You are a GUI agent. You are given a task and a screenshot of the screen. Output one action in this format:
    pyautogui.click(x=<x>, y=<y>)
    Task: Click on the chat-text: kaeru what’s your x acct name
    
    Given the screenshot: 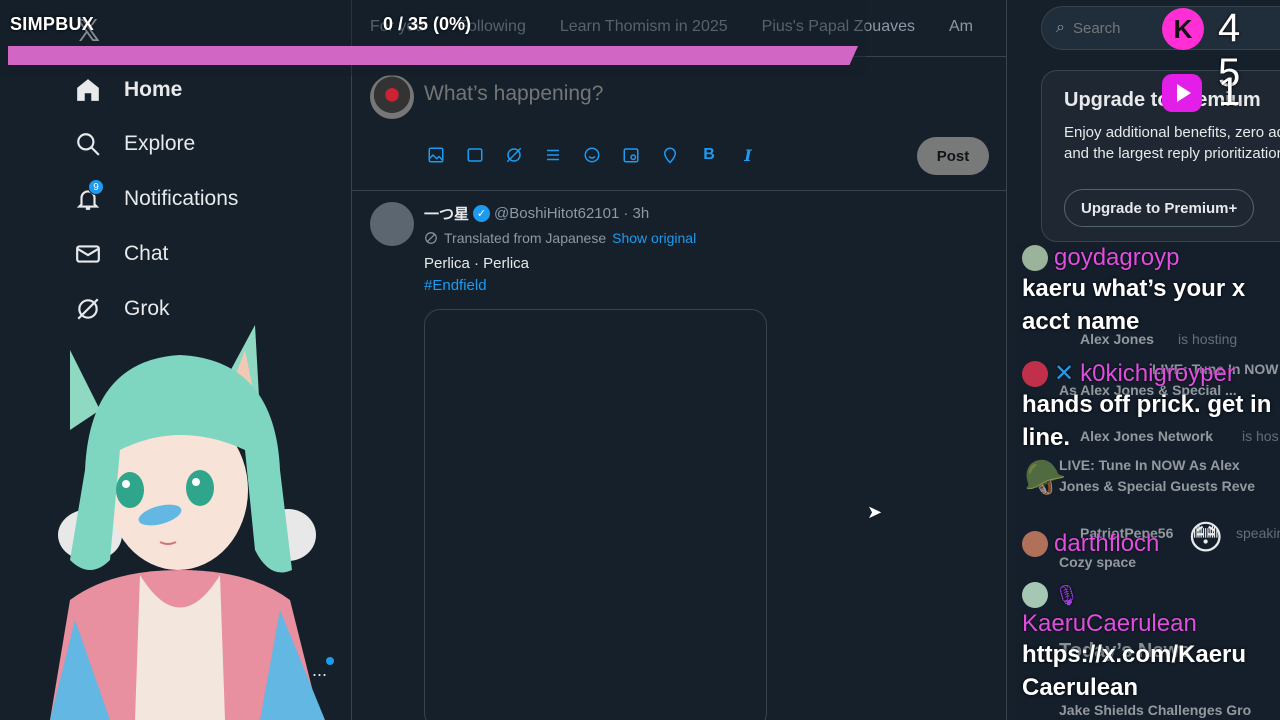 What is the action you would take?
    pyautogui.click(x=1134, y=305)
    